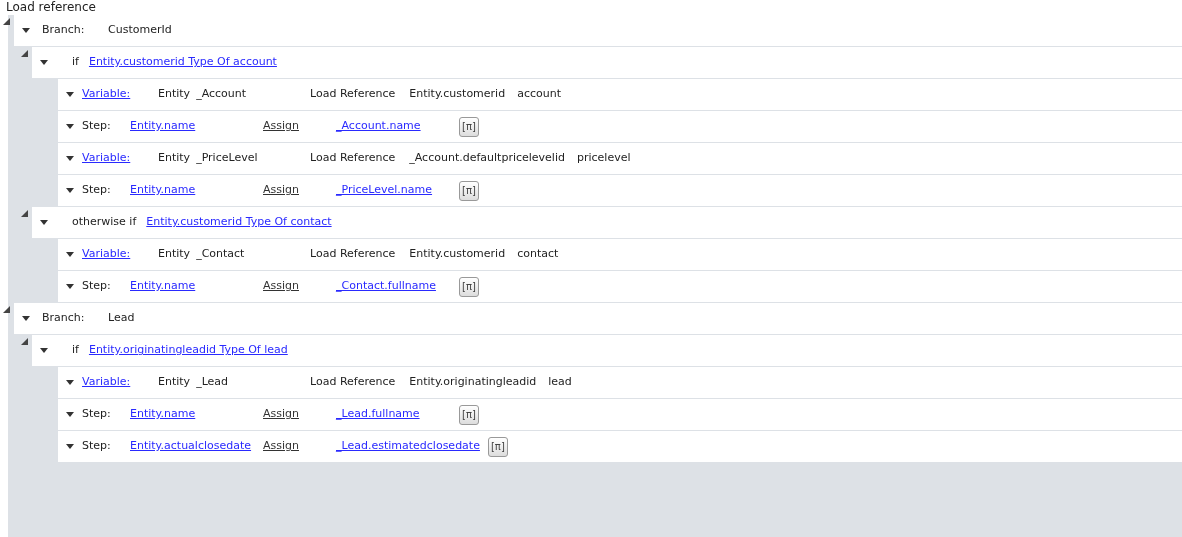 The width and height of the screenshot is (1182, 537). What do you see at coordinates (239, 222) in the screenshot?
I see `condition-link: Entity.customerid Type Of contact` at bounding box center [239, 222].